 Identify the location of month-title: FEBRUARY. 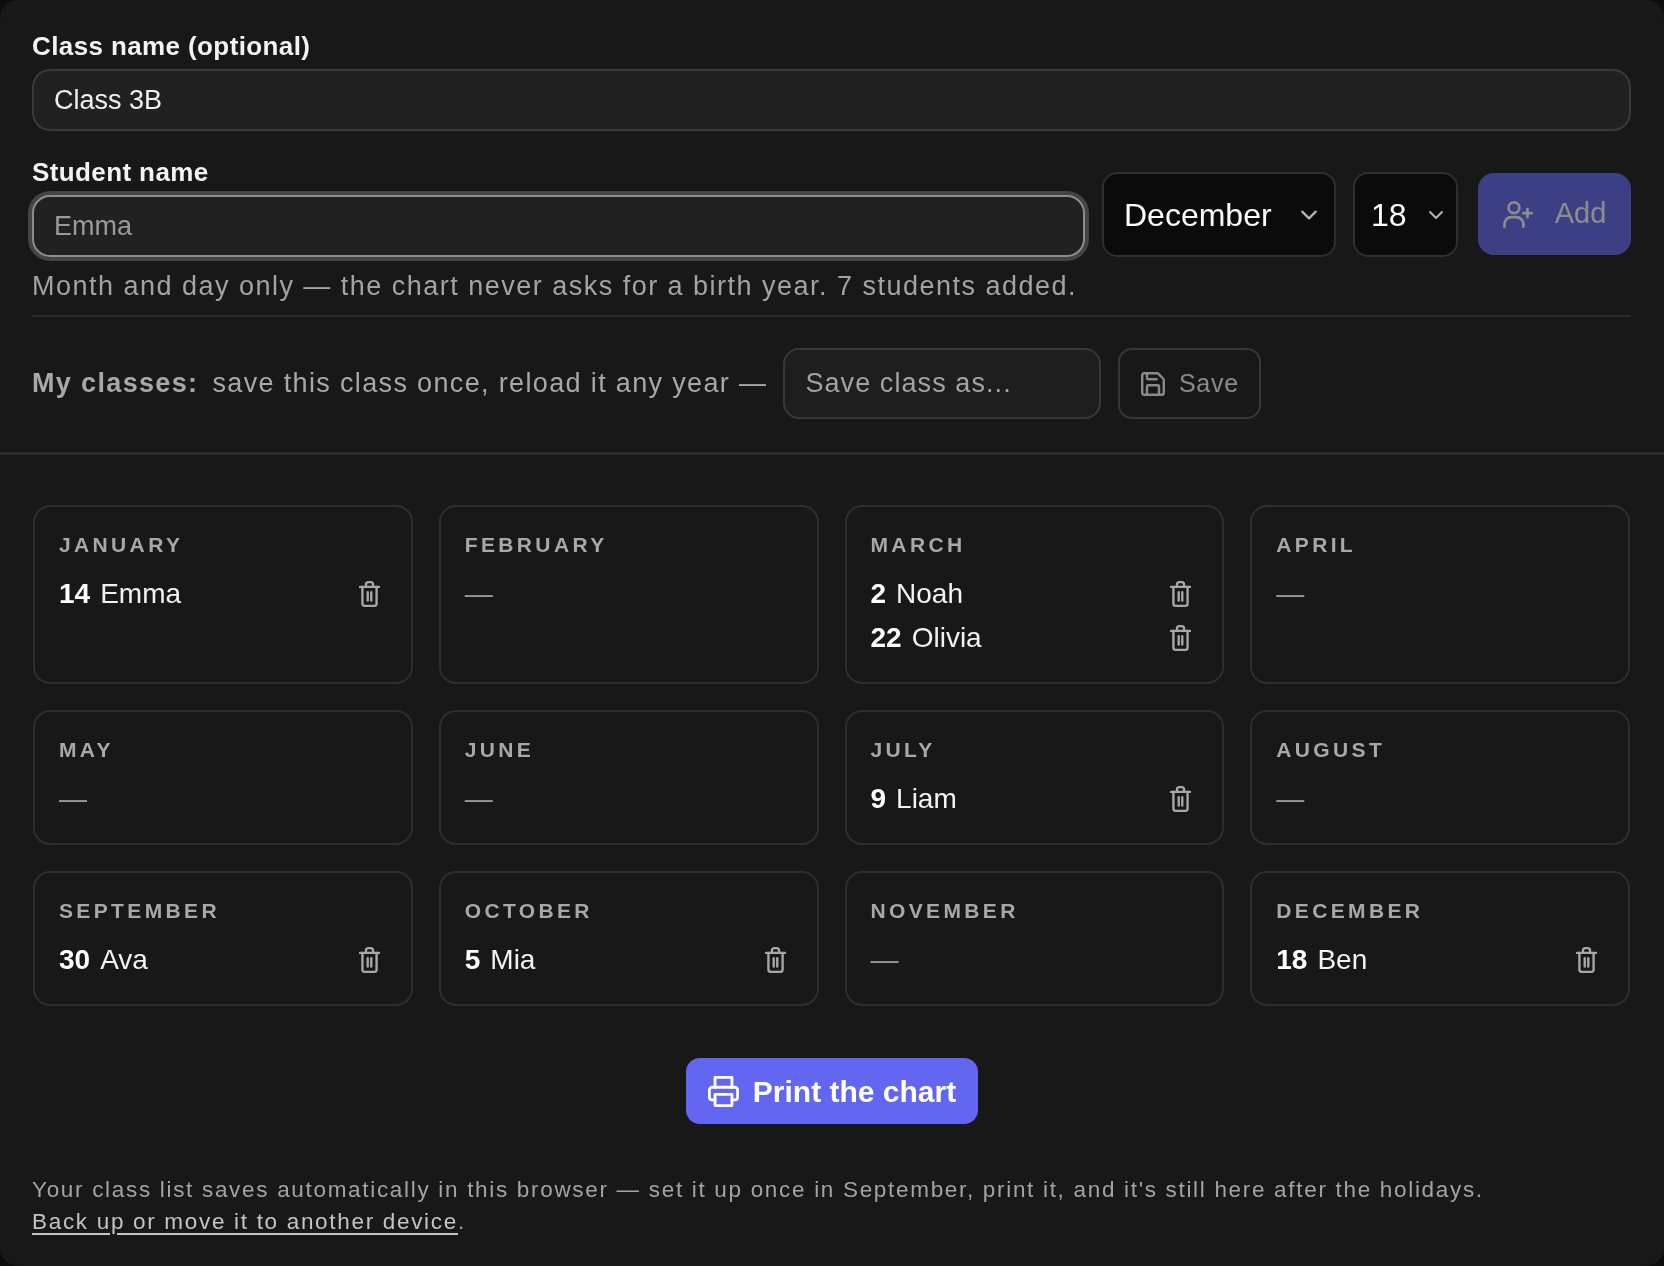
(536, 545).